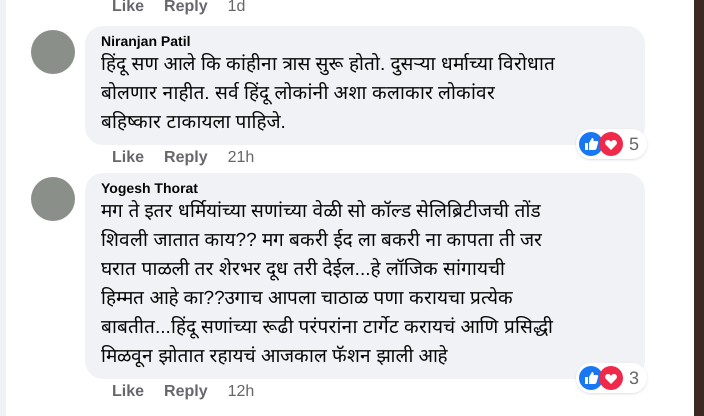 The image size is (704, 416). What do you see at coordinates (241, 158) in the screenshot?
I see `timestamp: 21h` at bounding box center [241, 158].